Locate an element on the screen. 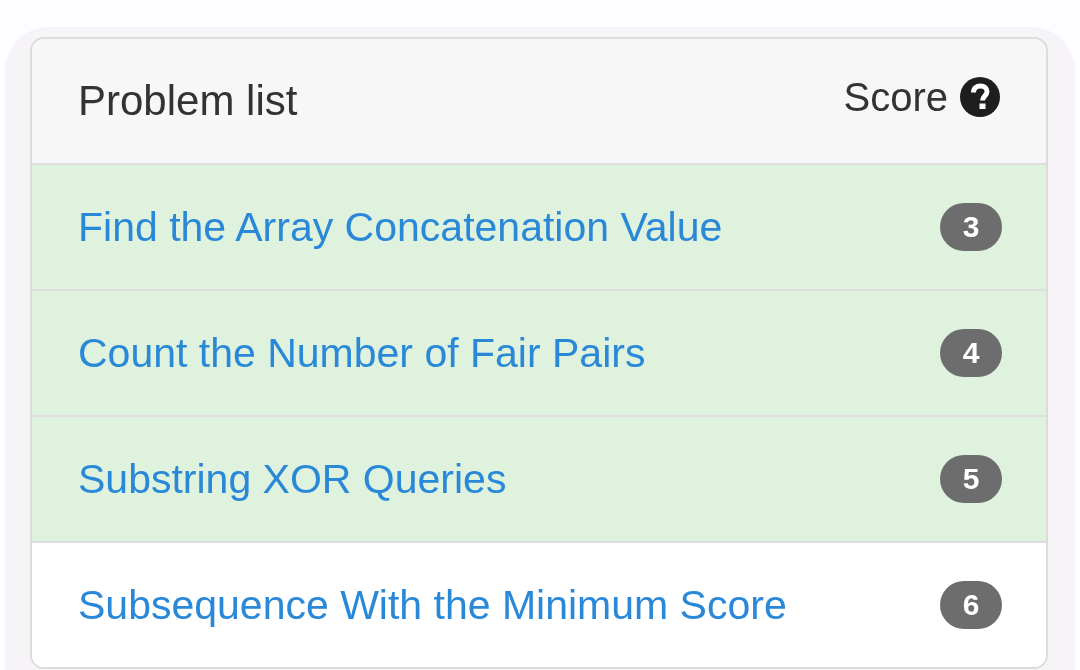 This screenshot has height=670, width=1080. score-badge: 6 is located at coordinates (971, 605).